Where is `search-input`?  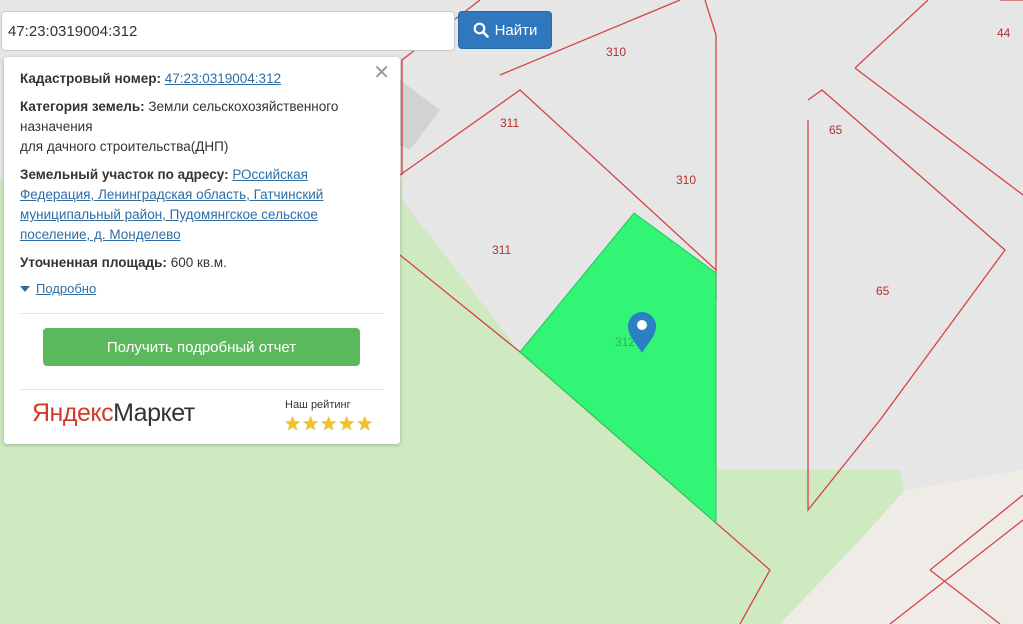
search-input is located at coordinates (228, 31).